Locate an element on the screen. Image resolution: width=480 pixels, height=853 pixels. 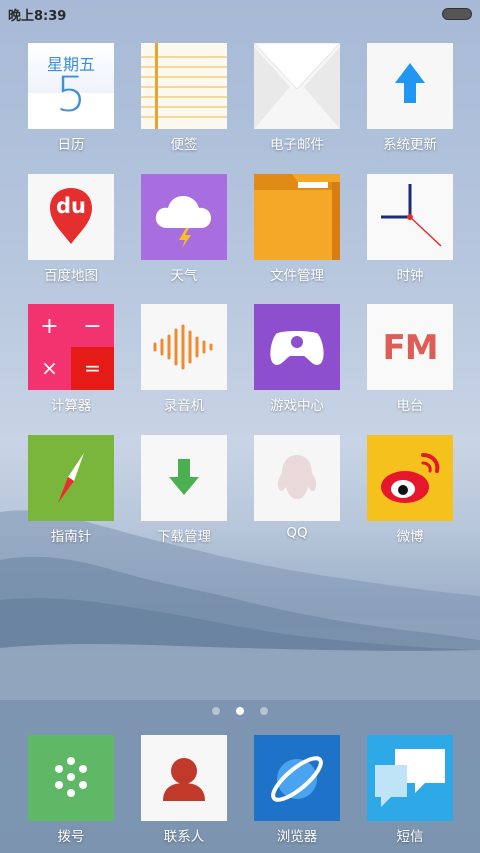
dock-browser: 浏览器 is located at coordinates (297, 790).